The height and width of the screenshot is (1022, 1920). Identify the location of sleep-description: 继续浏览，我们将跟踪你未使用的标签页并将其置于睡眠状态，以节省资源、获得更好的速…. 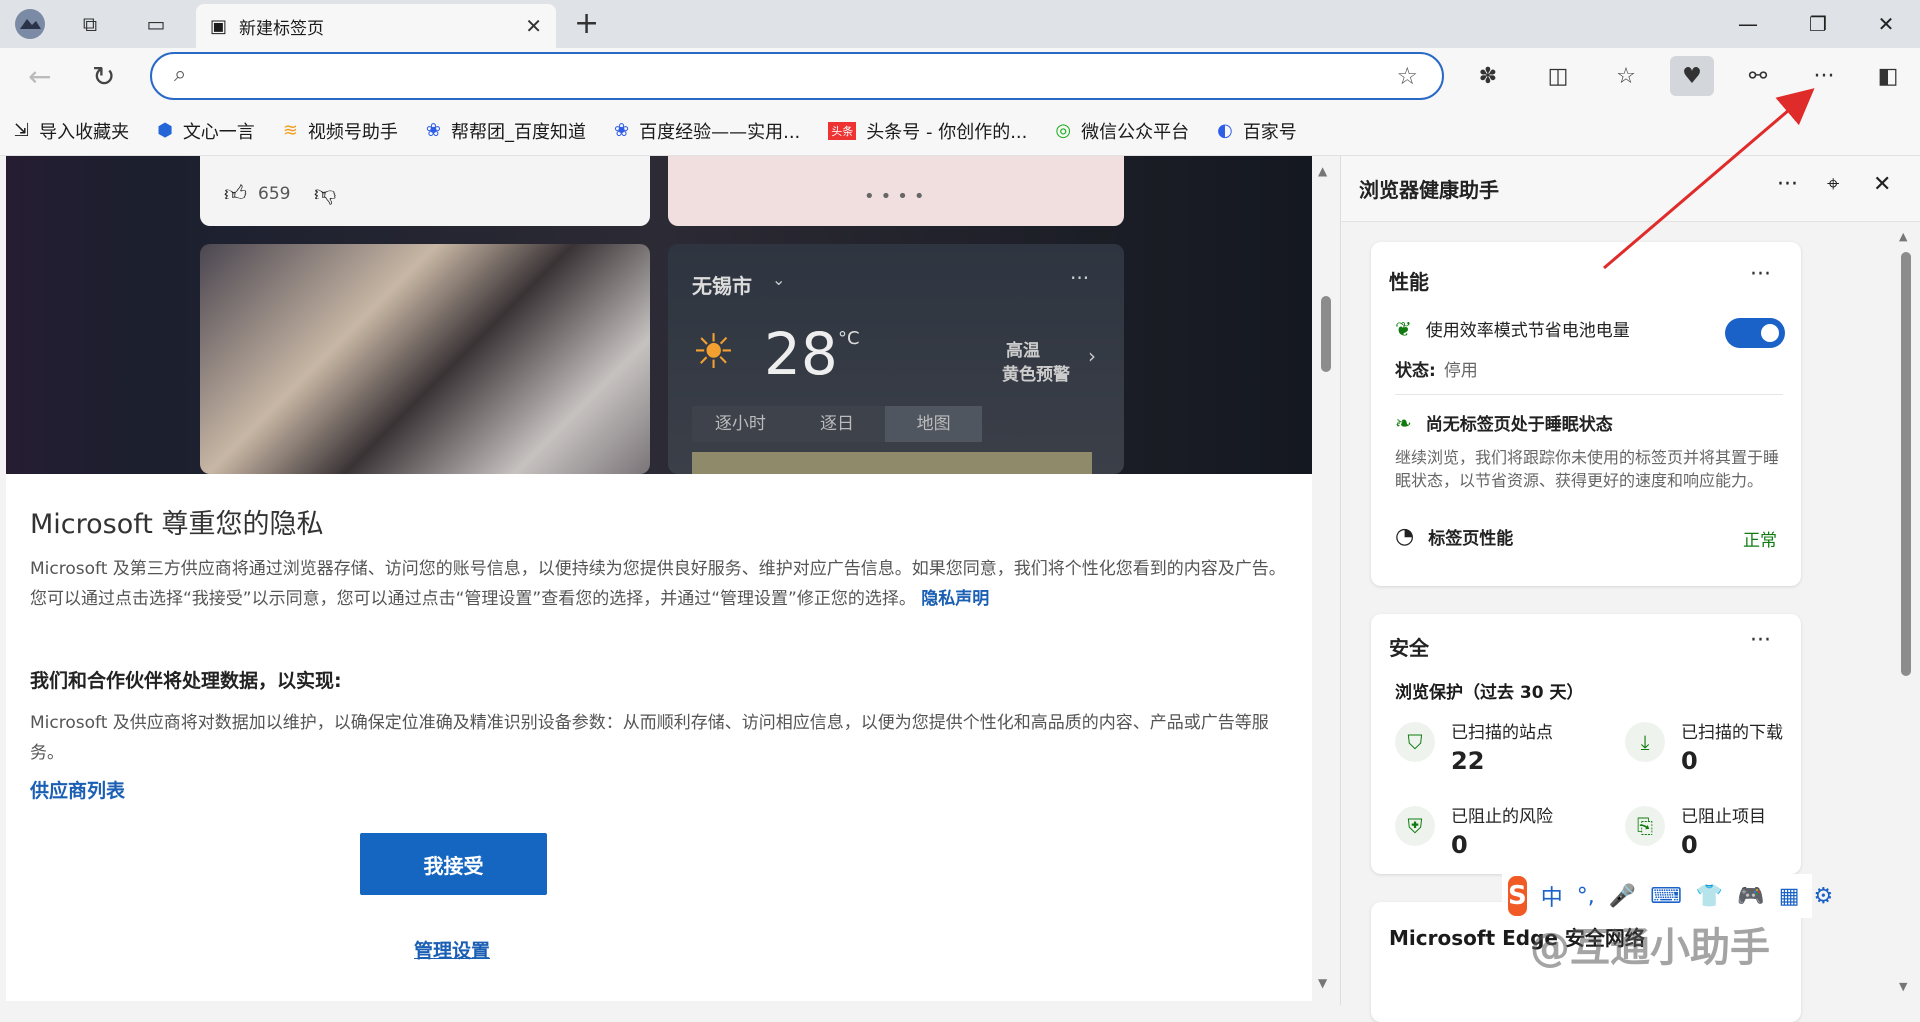
(1587, 469).